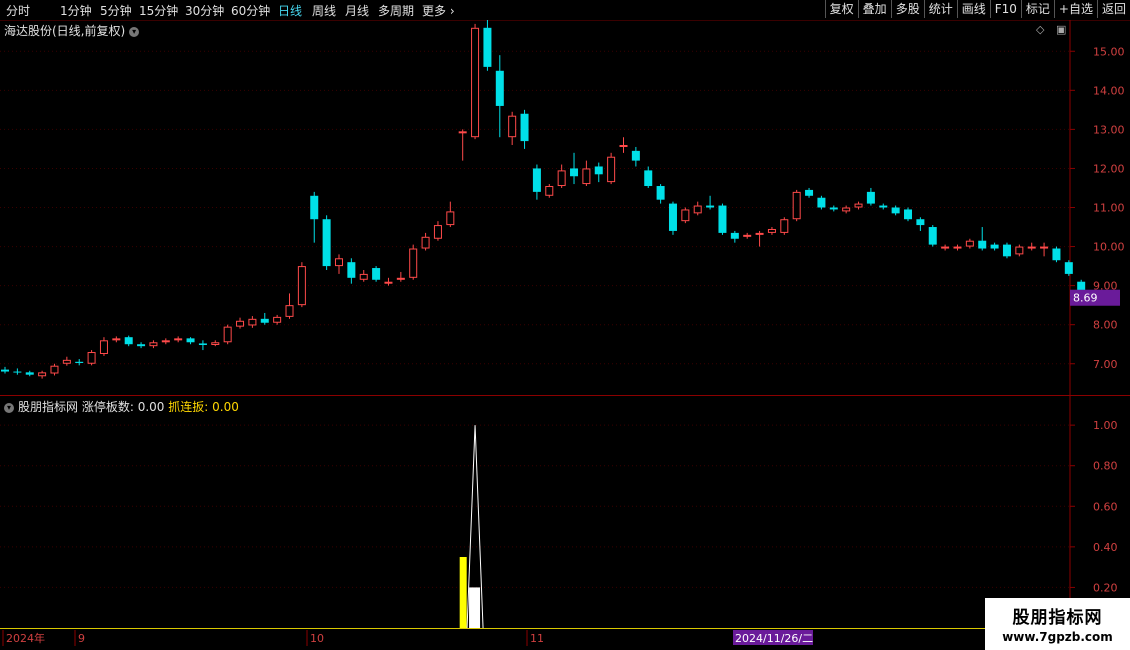 The height and width of the screenshot is (650, 1130). I want to click on date-label: 10, so click(317, 638).